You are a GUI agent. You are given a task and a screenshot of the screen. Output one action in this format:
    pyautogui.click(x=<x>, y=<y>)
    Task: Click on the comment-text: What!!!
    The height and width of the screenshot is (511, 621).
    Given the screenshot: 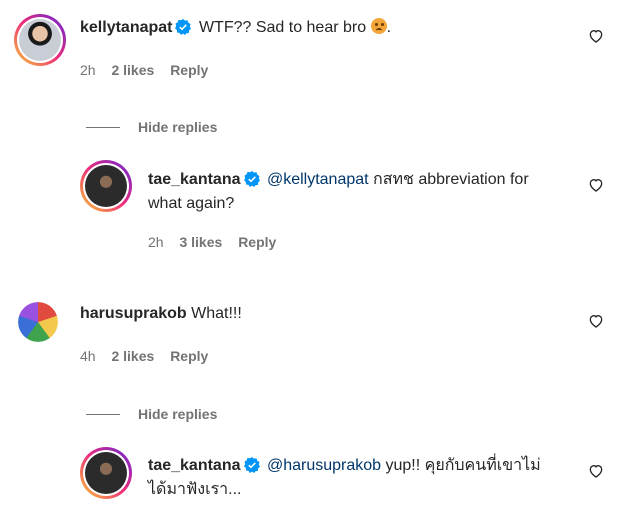 What is the action you would take?
    pyautogui.click(x=216, y=313)
    